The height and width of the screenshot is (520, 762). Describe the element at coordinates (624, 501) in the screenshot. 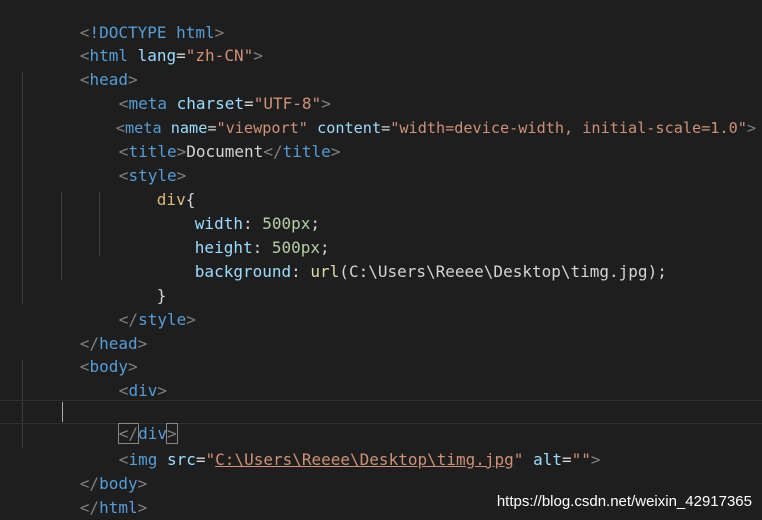

I see `watermark-text: https://blog.csdn.net/weixin_42917365` at that location.